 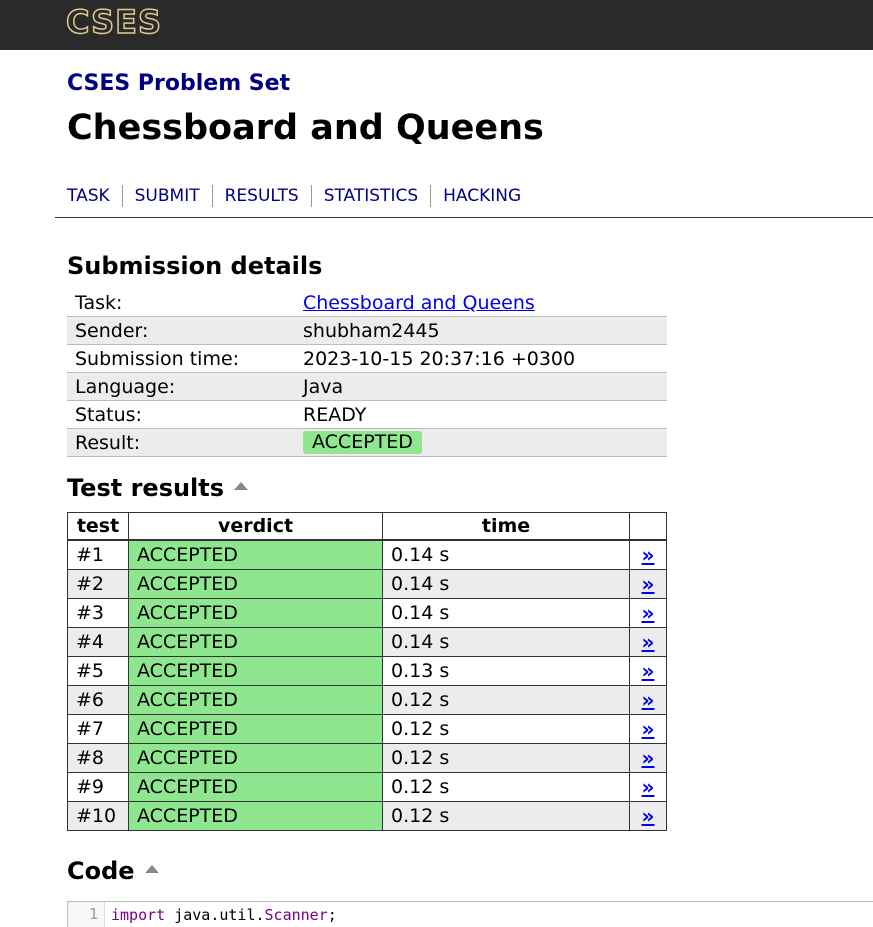 I want to click on test-number: #4, so click(x=98, y=642).